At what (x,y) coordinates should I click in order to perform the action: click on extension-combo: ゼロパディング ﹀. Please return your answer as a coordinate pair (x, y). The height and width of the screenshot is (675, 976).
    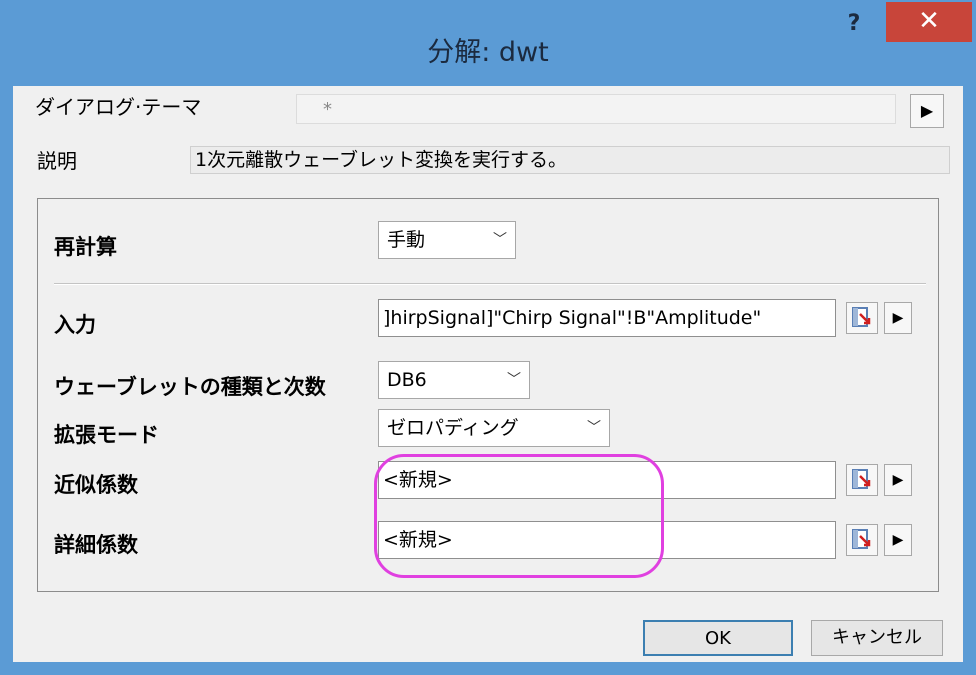
    Looking at the image, I should click on (494, 428).